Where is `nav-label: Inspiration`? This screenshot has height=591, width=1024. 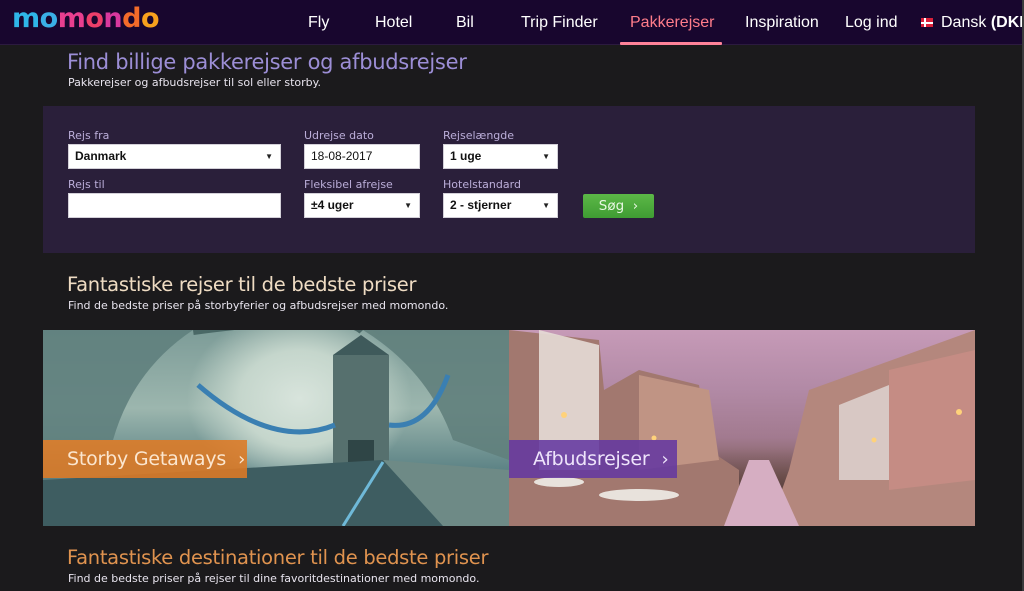 nav-label: Inspiration is located at coordinates (782, 22).